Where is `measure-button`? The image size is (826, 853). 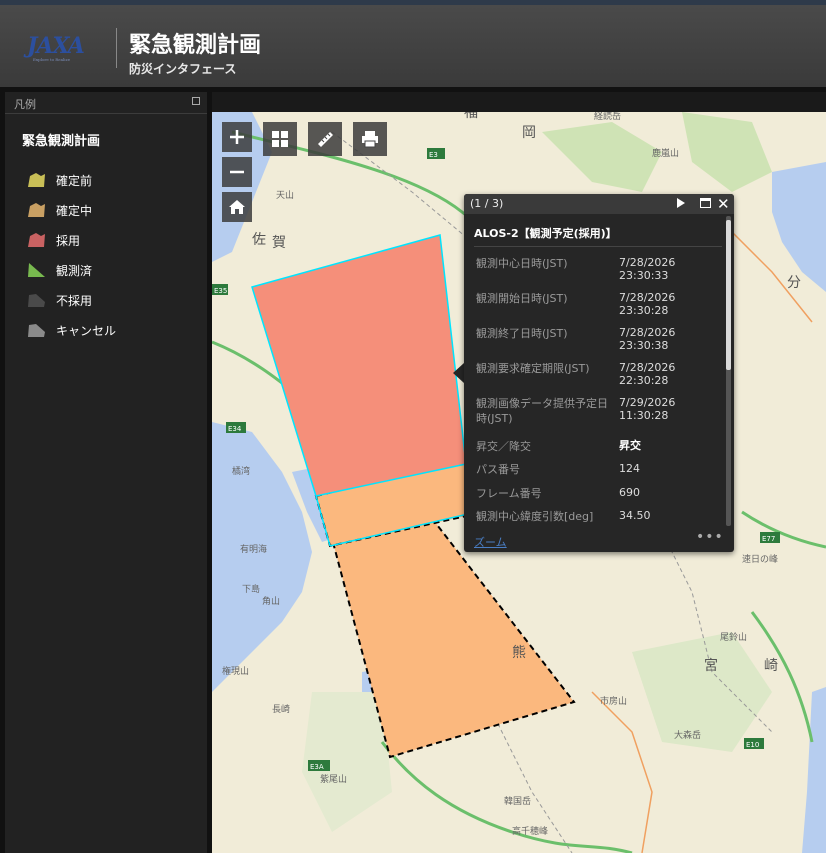 measure-button is located at coordinates (325, 139).